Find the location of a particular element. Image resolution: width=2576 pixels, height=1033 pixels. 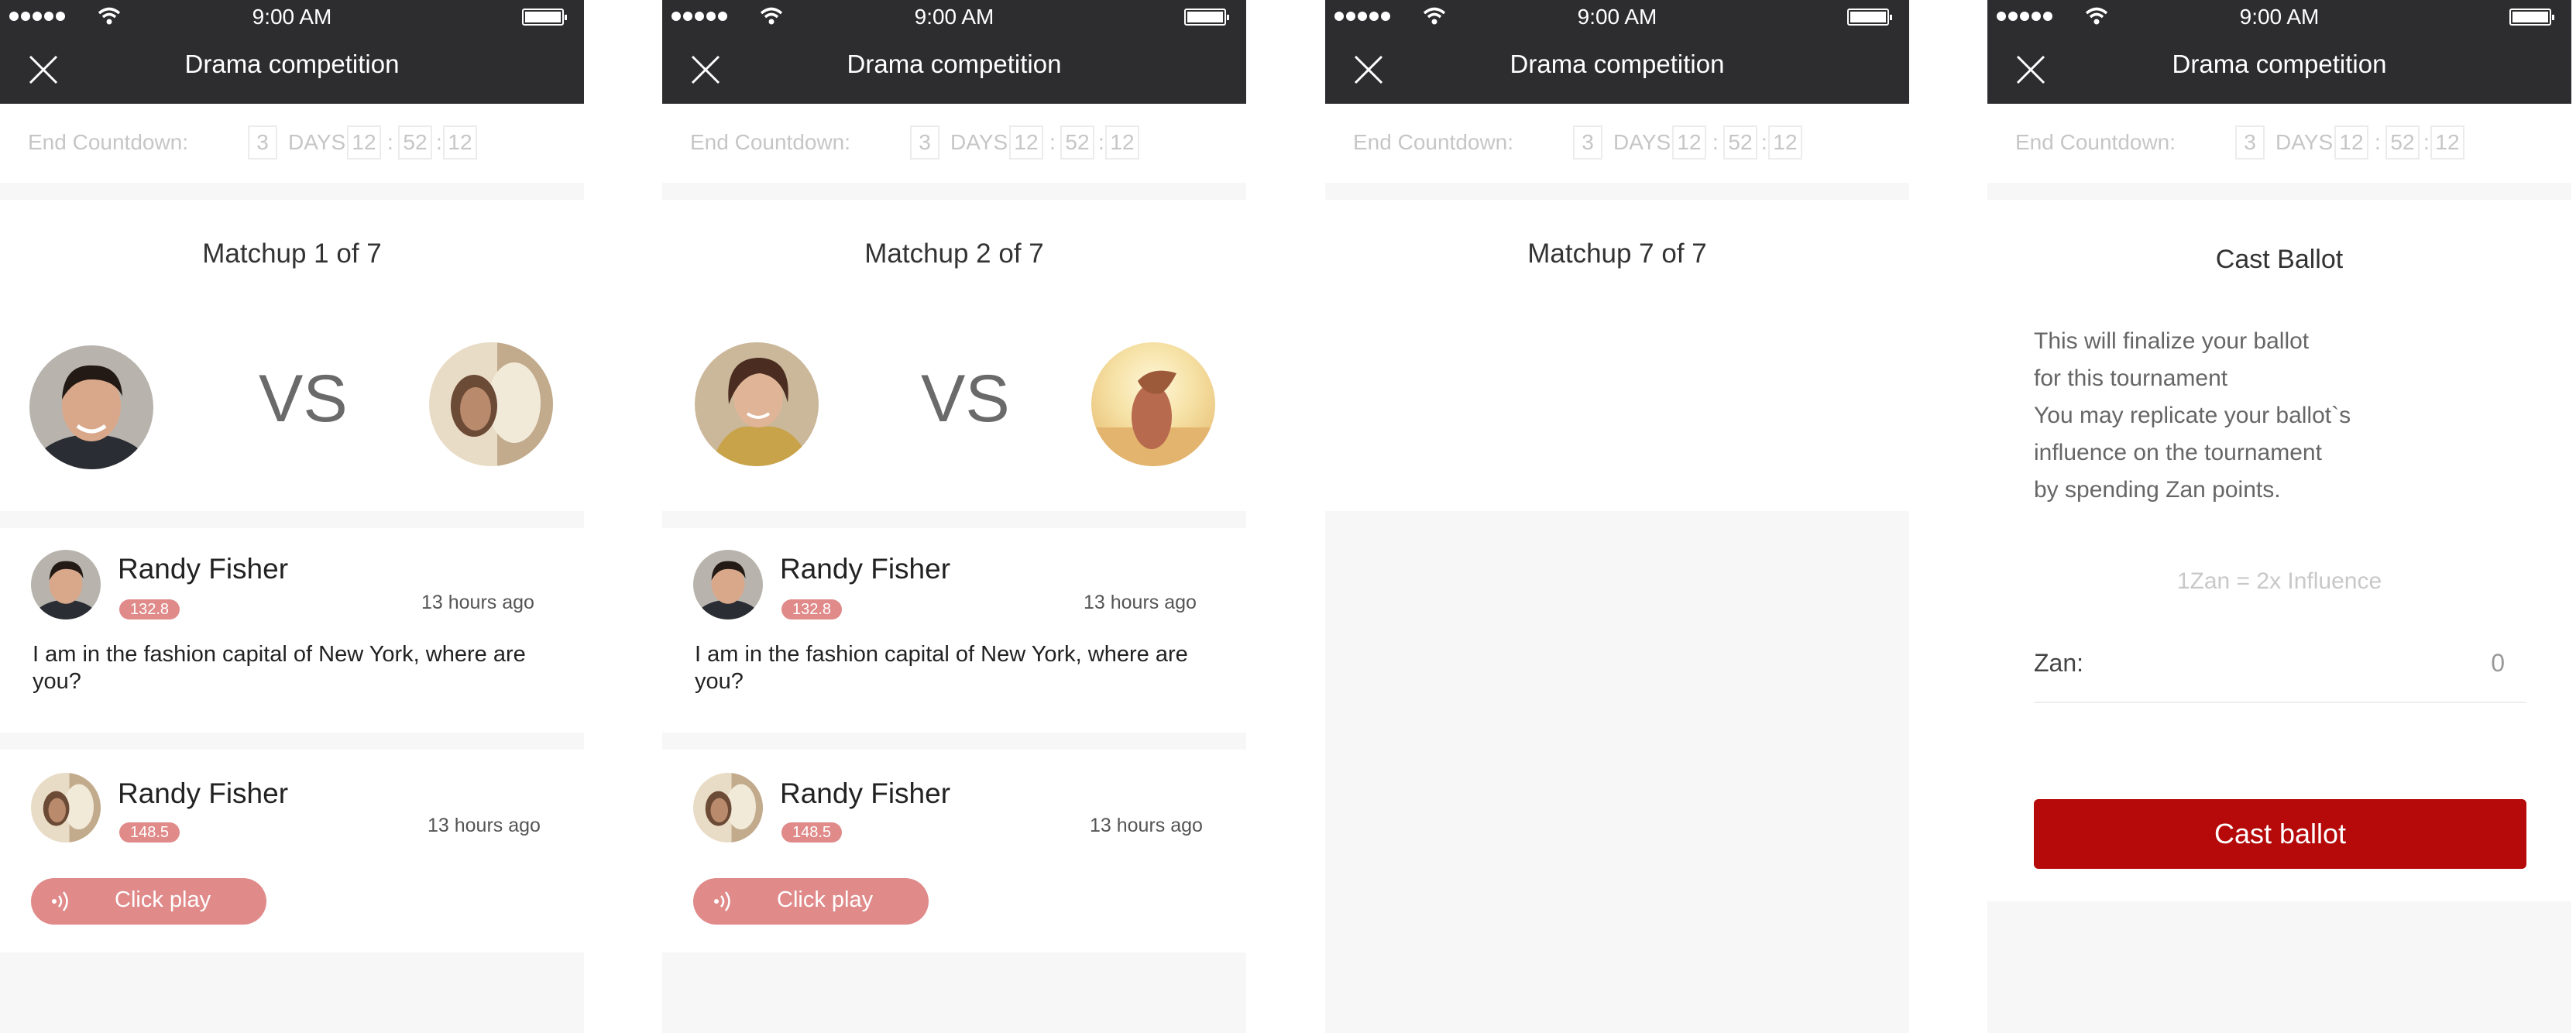

ballot-text-line: This will finalize your ballot is located at coordinates (2172, 341).